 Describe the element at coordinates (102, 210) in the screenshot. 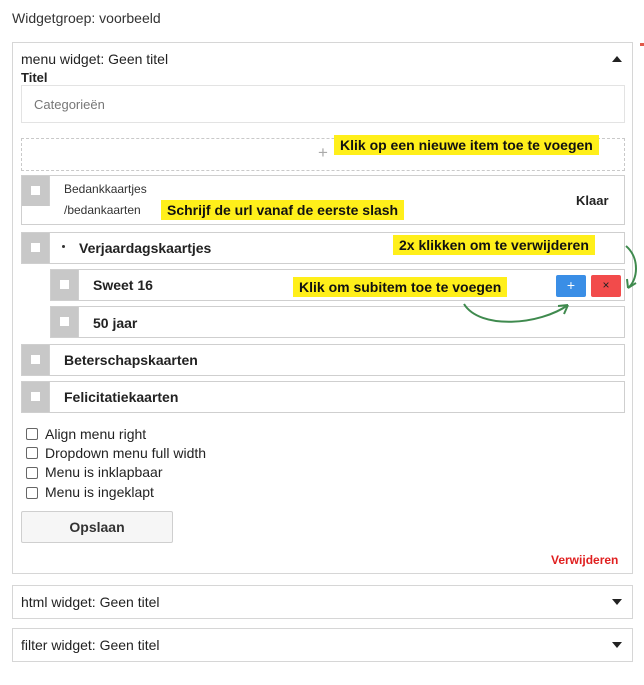

I see `item-url-field: /bedankaarten` at that location.